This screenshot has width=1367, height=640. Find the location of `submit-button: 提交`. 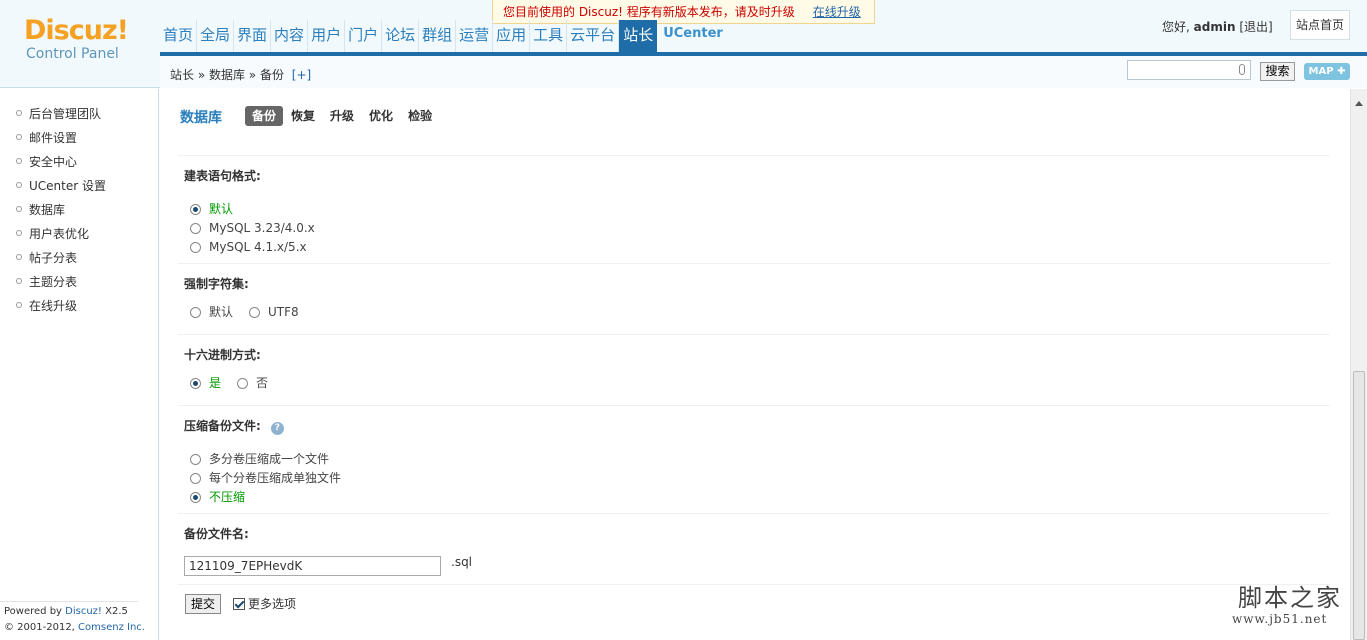

submit-button: 提交 is located at coordinates (203, 604).